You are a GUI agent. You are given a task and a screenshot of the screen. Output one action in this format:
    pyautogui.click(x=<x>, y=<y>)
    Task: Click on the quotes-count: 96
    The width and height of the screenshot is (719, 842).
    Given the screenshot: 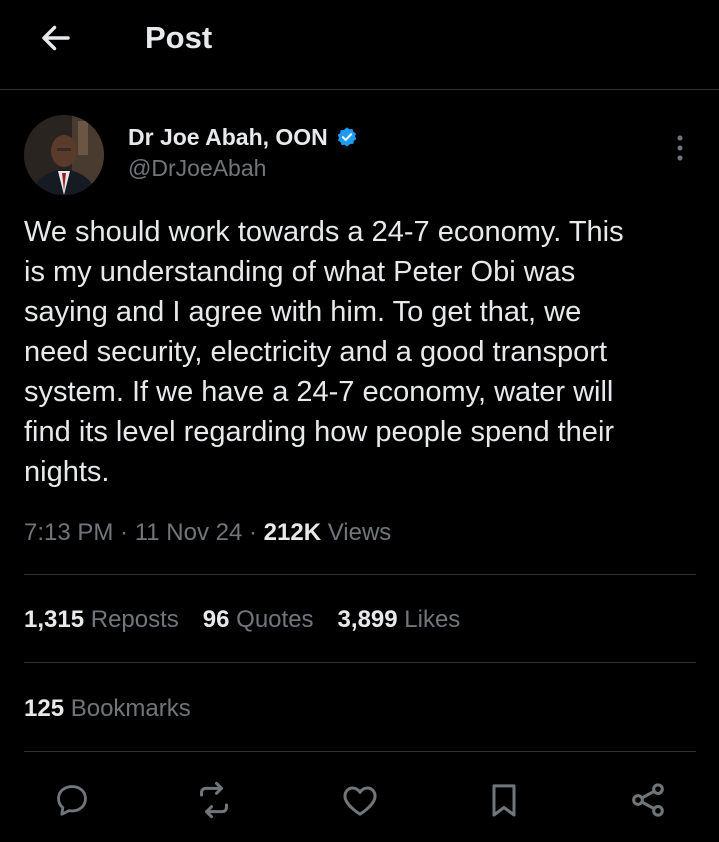 What is the action you would take?
    pyautogui.click(x=216, y=619)
    